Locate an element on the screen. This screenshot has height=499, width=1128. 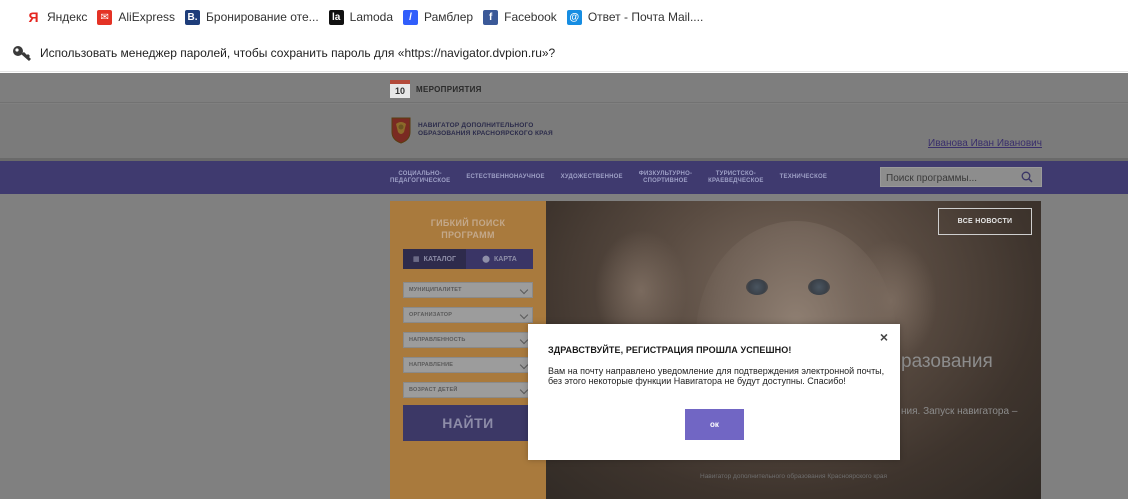
nav-item-line-1: ЕСТЕСТВЕННОНАУЧНОЕ is located at coordinates (505, 177).